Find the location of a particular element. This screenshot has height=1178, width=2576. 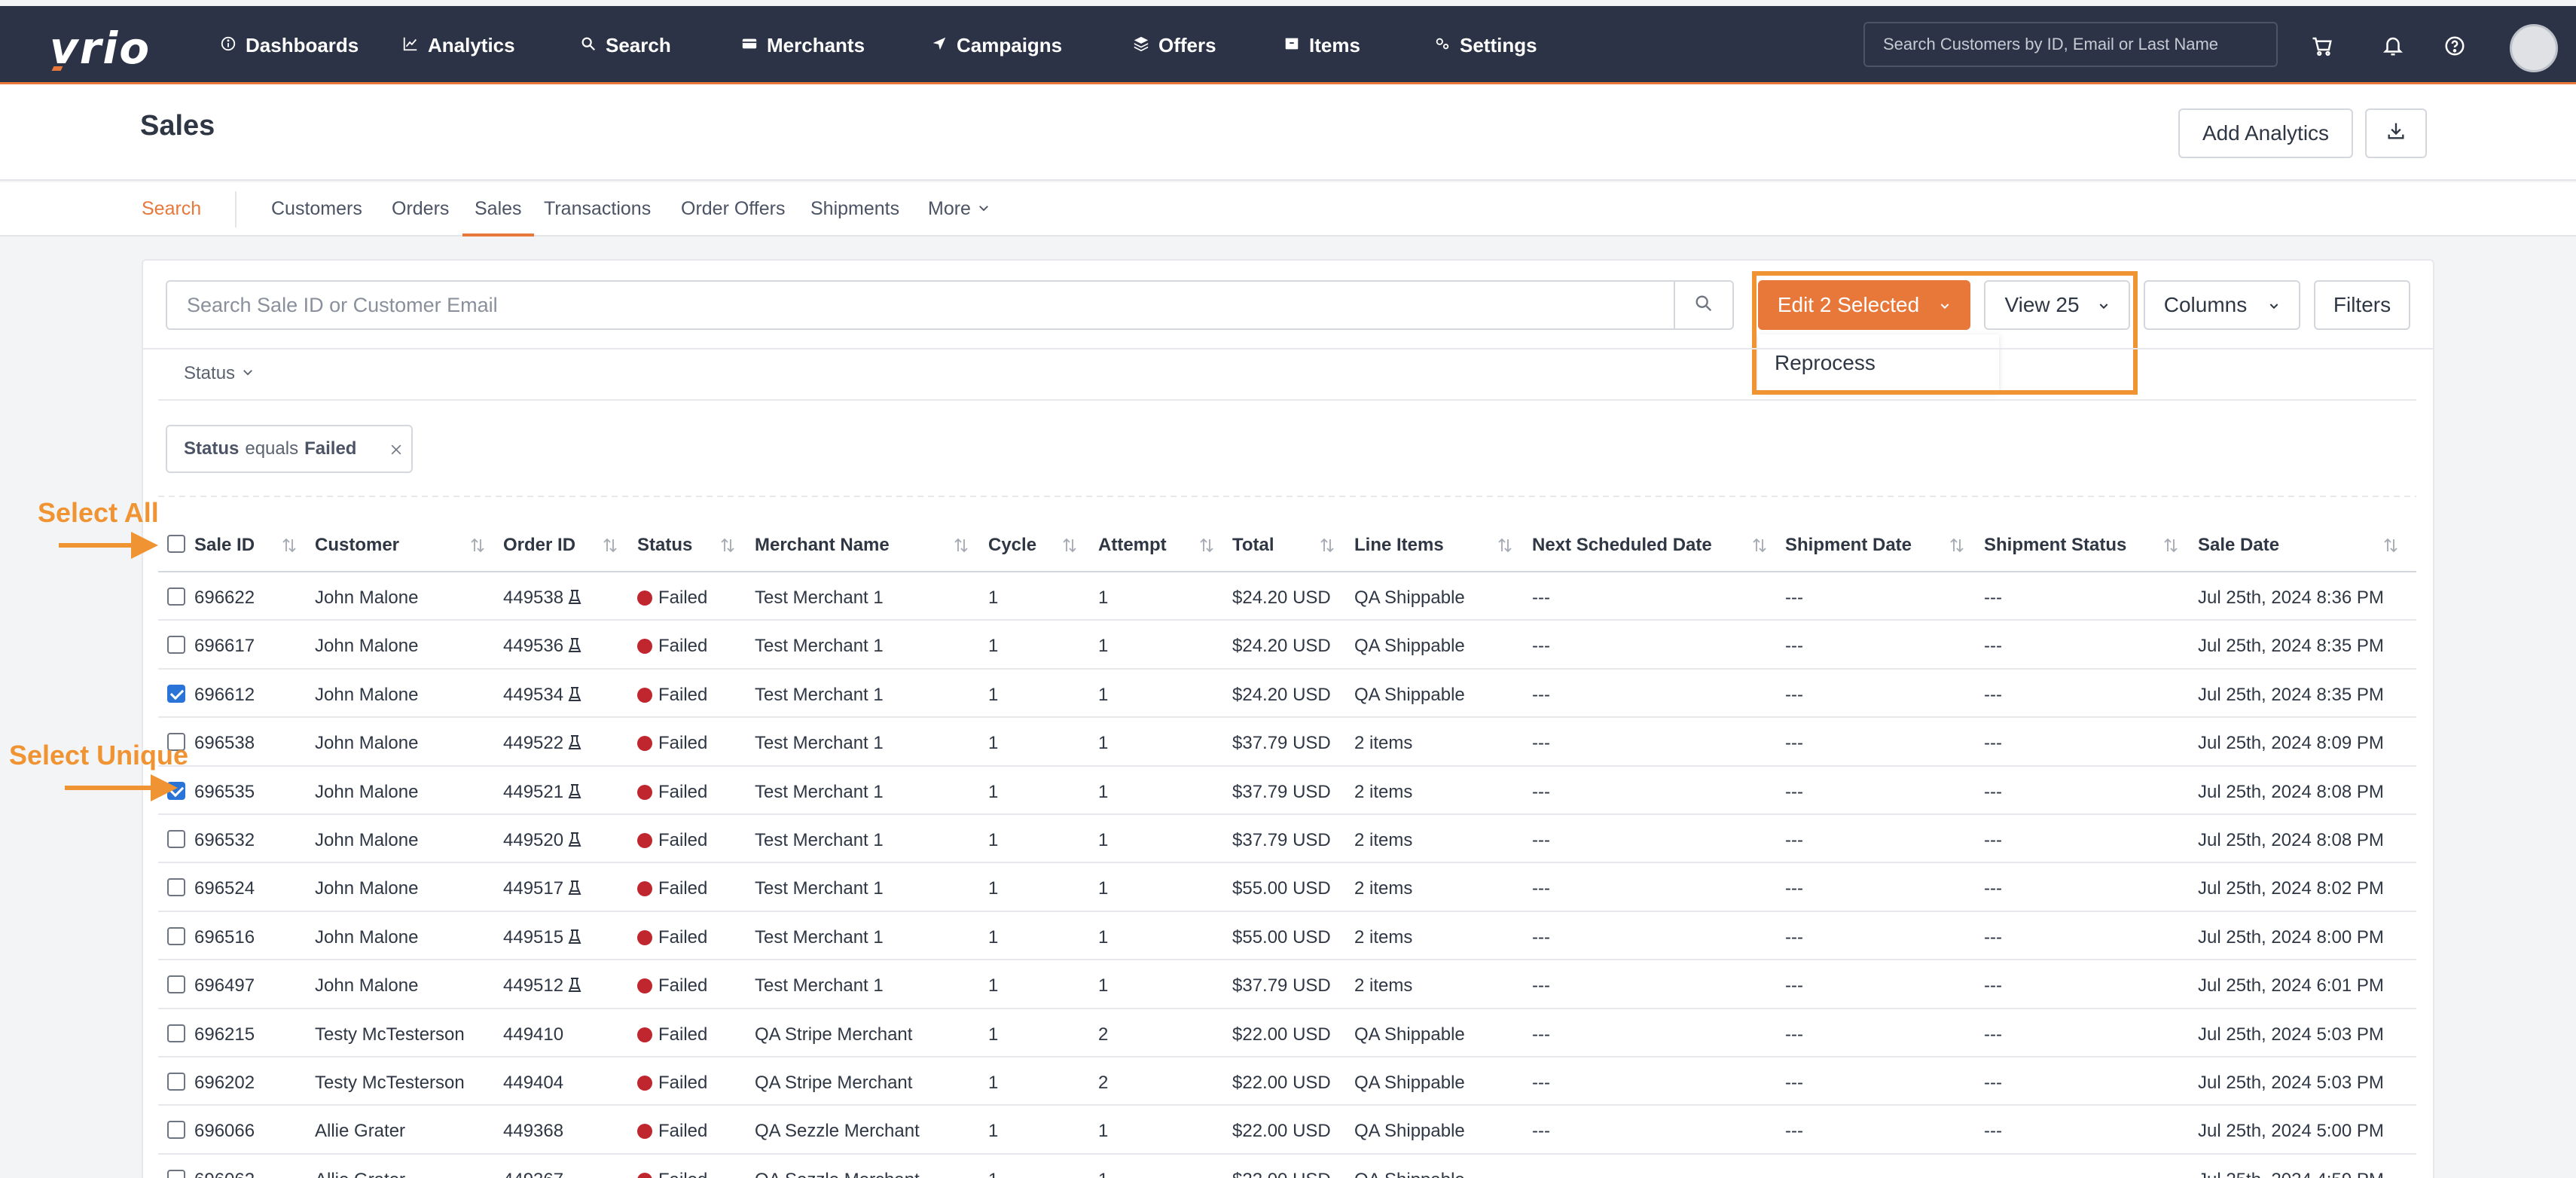

cell-order-id: 449367 is located at coordinates (533, 1174).